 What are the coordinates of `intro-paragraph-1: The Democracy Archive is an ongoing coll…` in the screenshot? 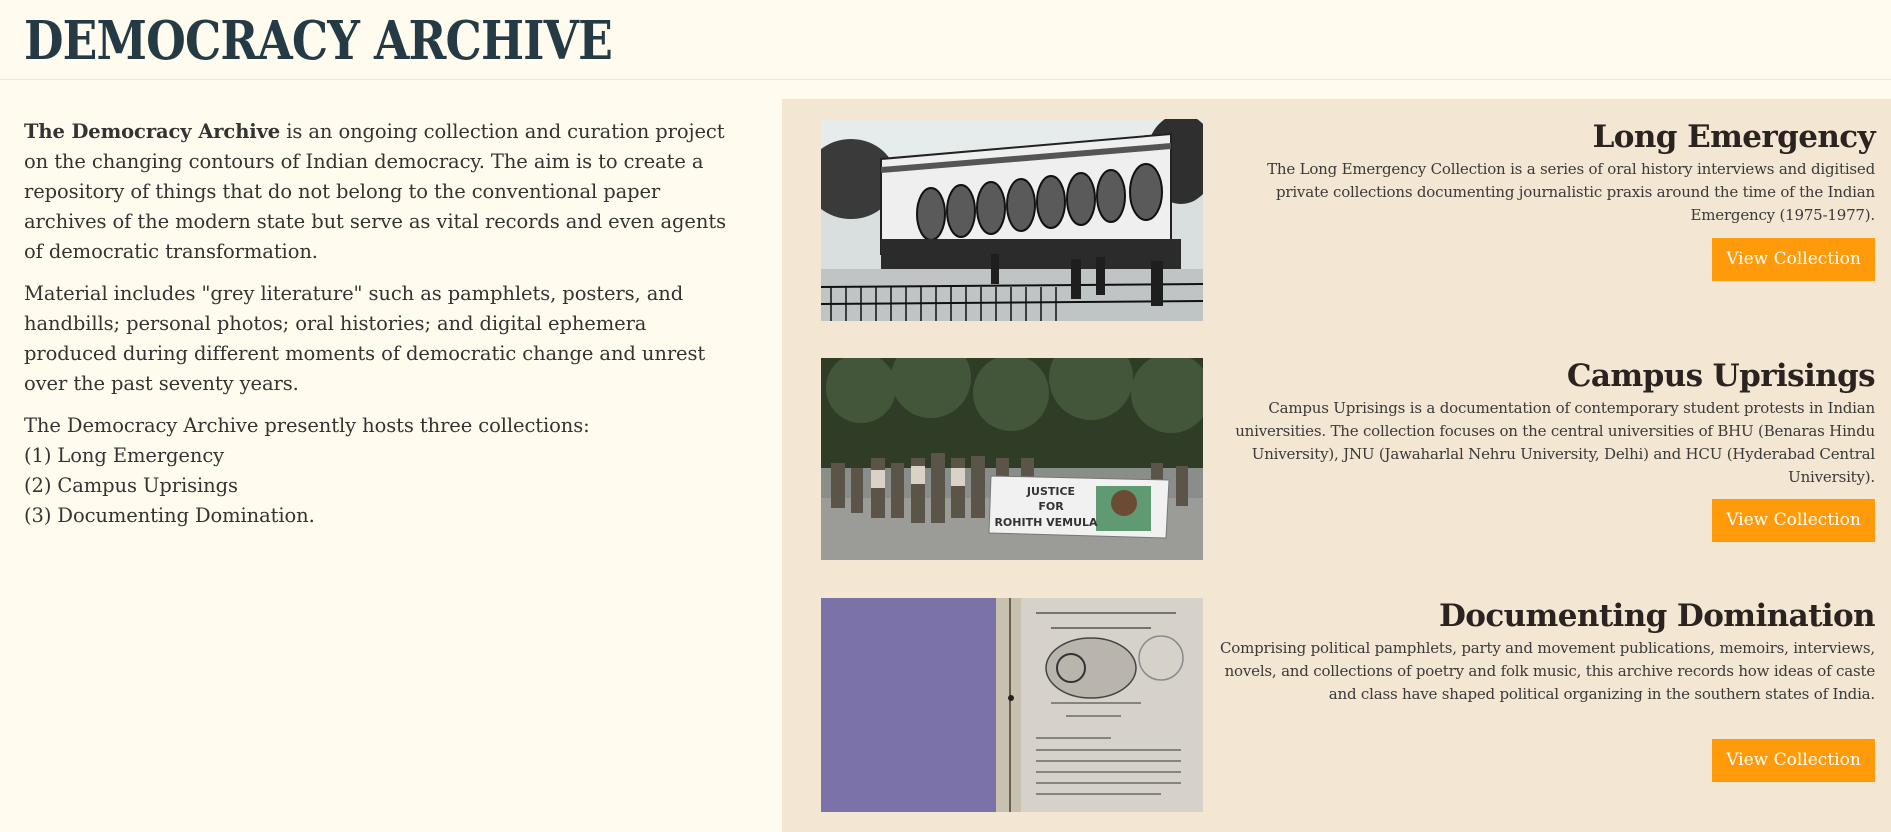 It's located at (384, 192).